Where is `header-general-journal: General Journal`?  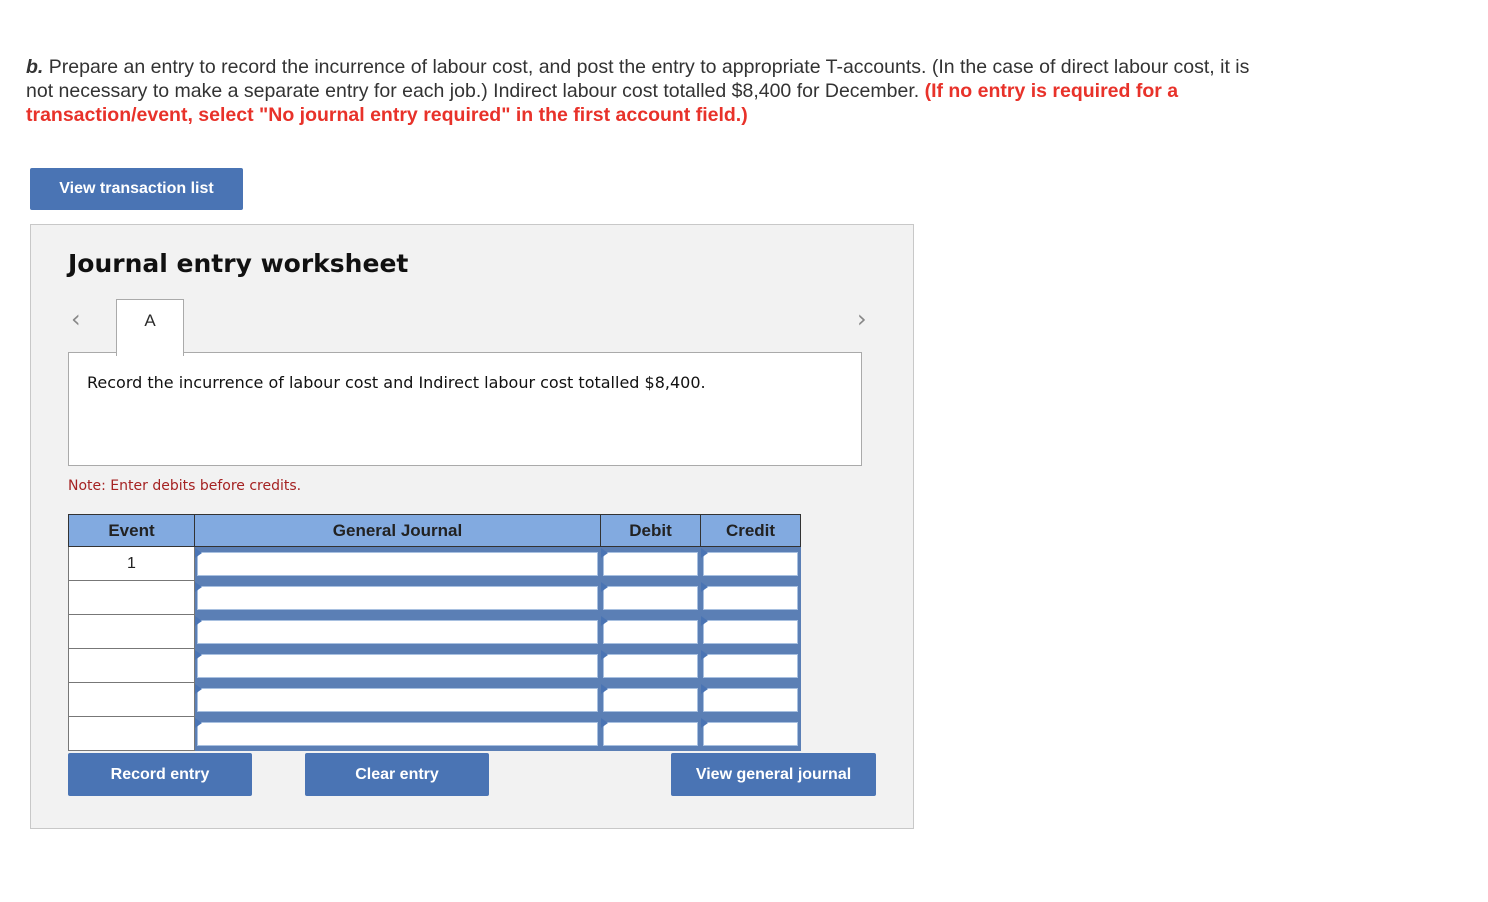 header-general-journal: General Journal is located at coordinates (397, 530).